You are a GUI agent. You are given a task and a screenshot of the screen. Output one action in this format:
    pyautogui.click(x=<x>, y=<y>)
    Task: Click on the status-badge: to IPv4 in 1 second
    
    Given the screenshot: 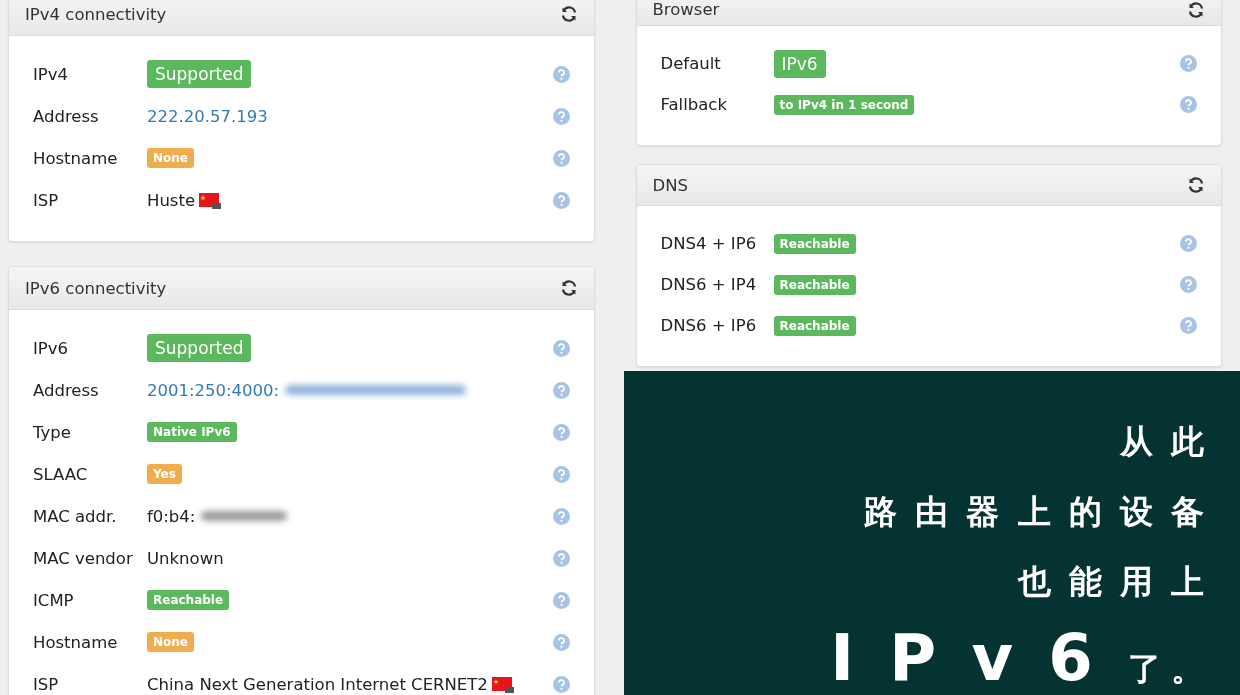 What is the action you would take?
    pyautogui.click(x=844, y=104)
    